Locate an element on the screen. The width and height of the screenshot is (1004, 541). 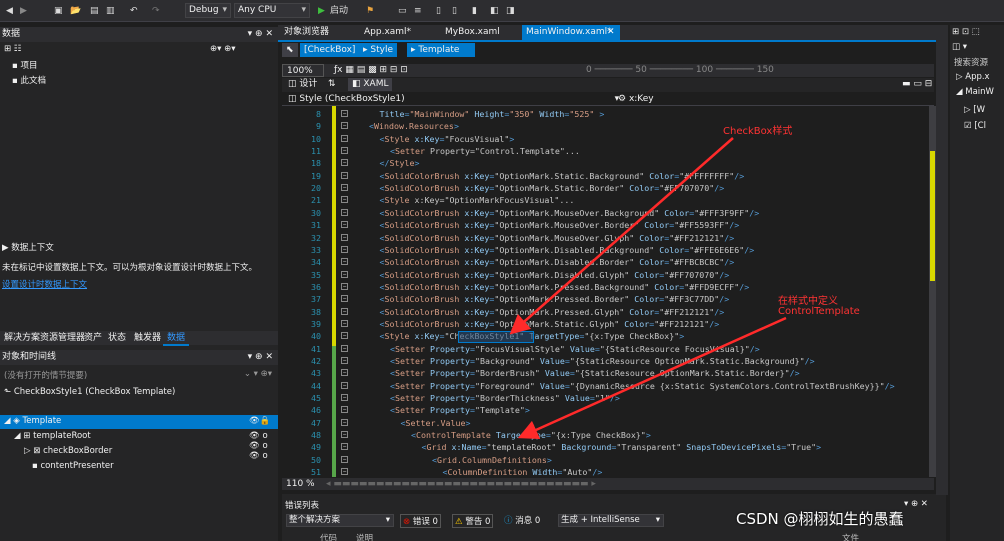
col-description: 说明 is located at coordinates (364, 536).